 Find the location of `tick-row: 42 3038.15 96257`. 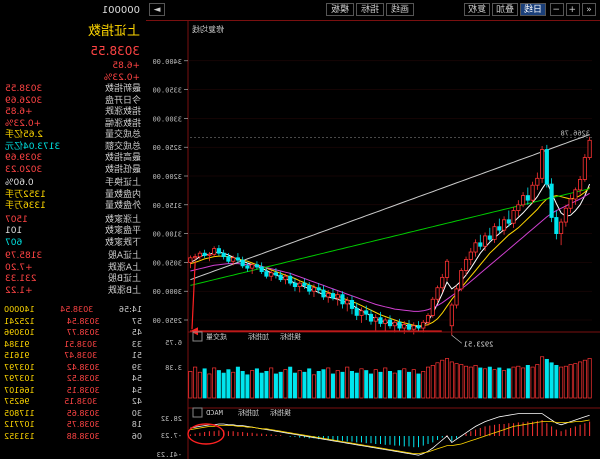

tick-row: 42 3038.15 96257 is located at coordinates (73, 402).